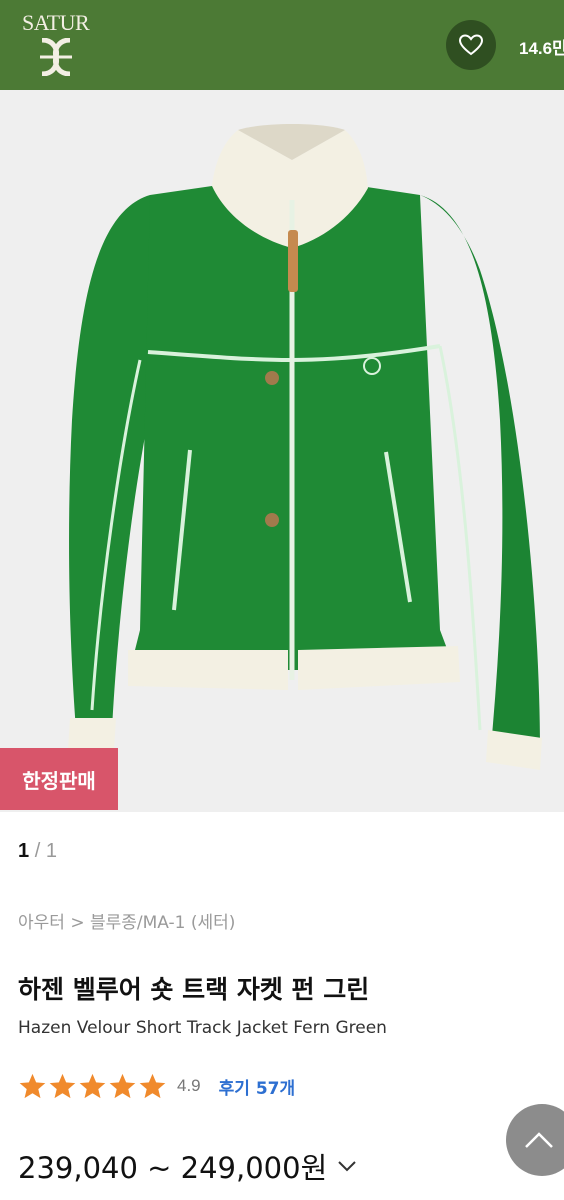 Image resolution: width=564 pixels, height=1200 pixels. I want to click on left-cuff, so click(92, 734).